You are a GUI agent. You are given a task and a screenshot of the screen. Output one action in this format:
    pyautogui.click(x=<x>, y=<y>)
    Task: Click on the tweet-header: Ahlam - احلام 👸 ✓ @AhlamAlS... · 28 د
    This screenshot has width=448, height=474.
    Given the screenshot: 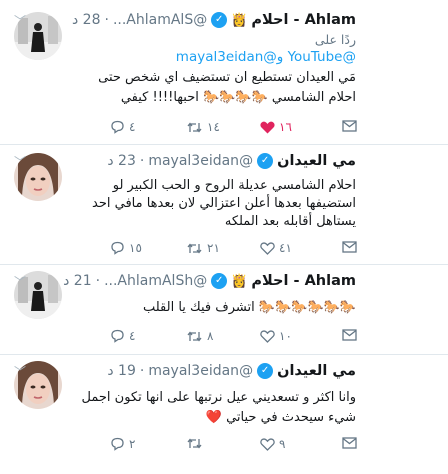 What is the action you would take?
    pyautogui.click(x=213, y=20)
    